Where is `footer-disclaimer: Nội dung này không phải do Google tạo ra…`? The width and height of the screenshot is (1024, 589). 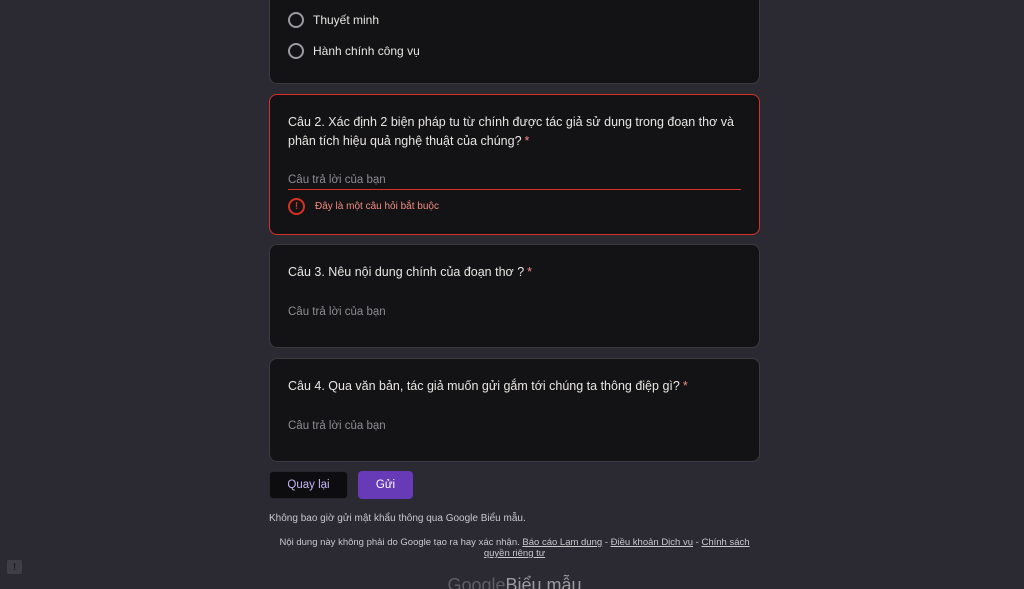
footer-disclaimer: Nội dung này không phải do Google tạo ra… is located at coordinates (514, 548).